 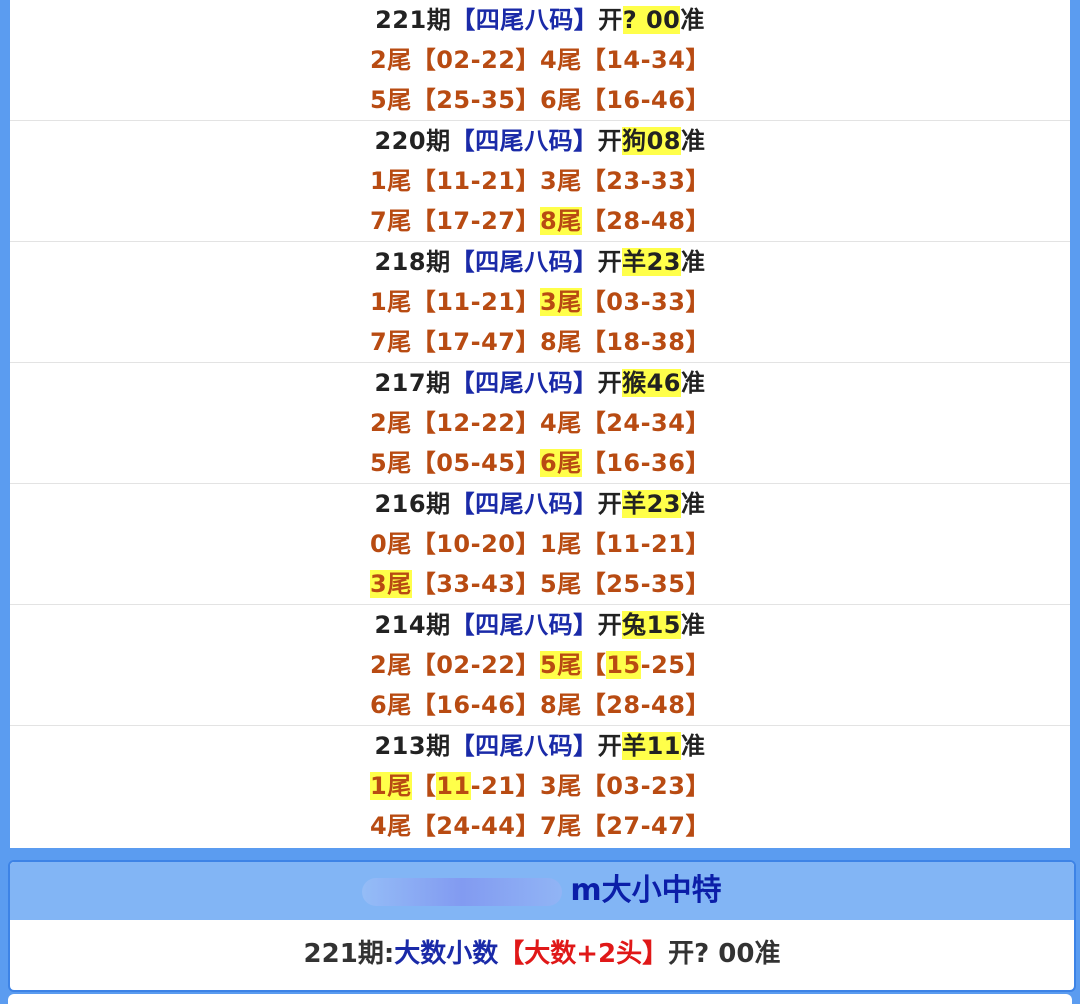 I want to click on section-title: m大小中特, so click(x=646, y=890).